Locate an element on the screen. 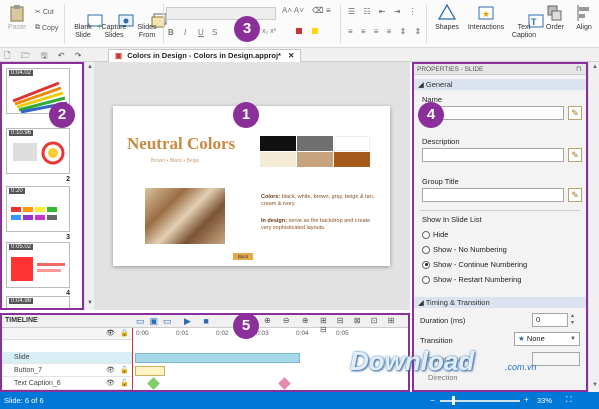 The image size is (599, 409). pin-icon: ⊓ is located at coordinates (578, 69).